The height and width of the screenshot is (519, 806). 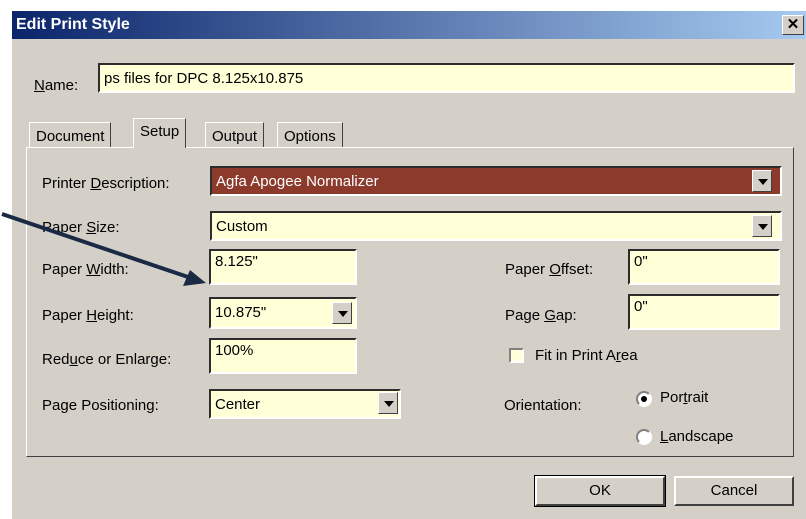 I want to click on landscape-label: Landscape, so click(x=696, y=436).